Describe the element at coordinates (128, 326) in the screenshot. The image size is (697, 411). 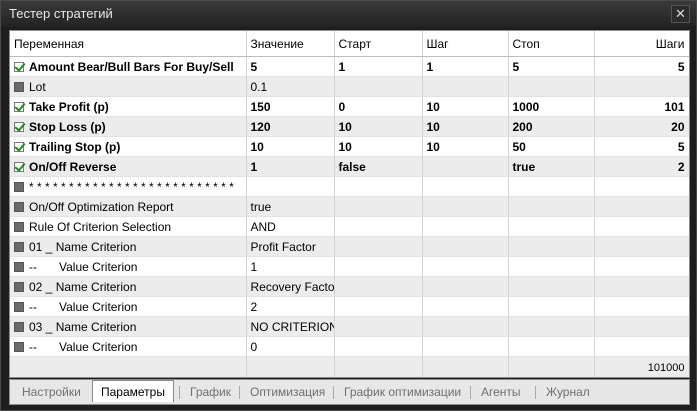
I see `cell-variable: 03 _ Name Criterion` at that location.